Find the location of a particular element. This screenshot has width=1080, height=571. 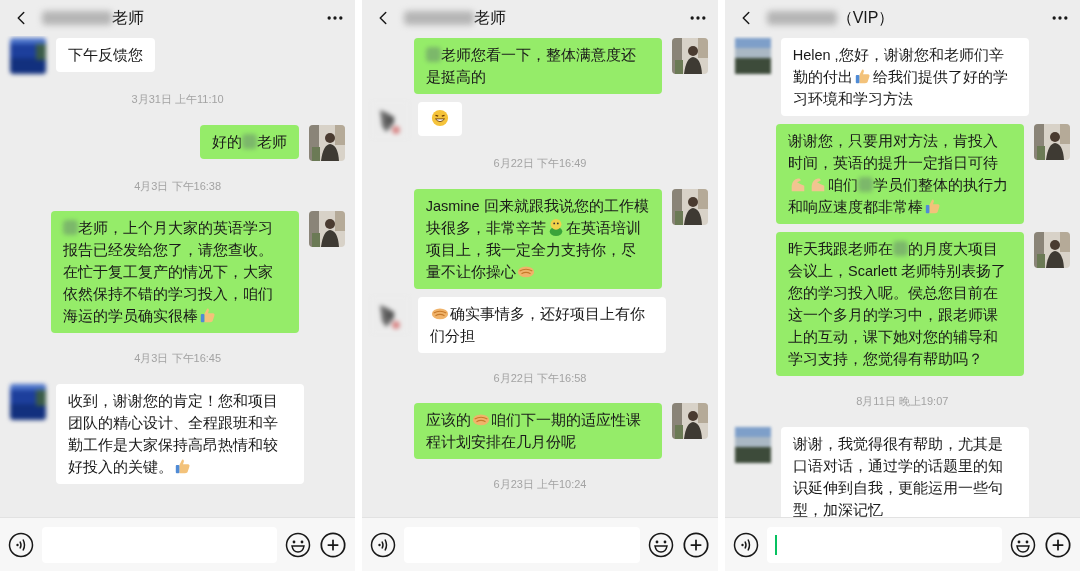

message-bubble: Helen ,您好，谢谢您和老师们辛勤的付出 给我们提供了好的学习环境和学习方法 is located at coordinates (904, 77).